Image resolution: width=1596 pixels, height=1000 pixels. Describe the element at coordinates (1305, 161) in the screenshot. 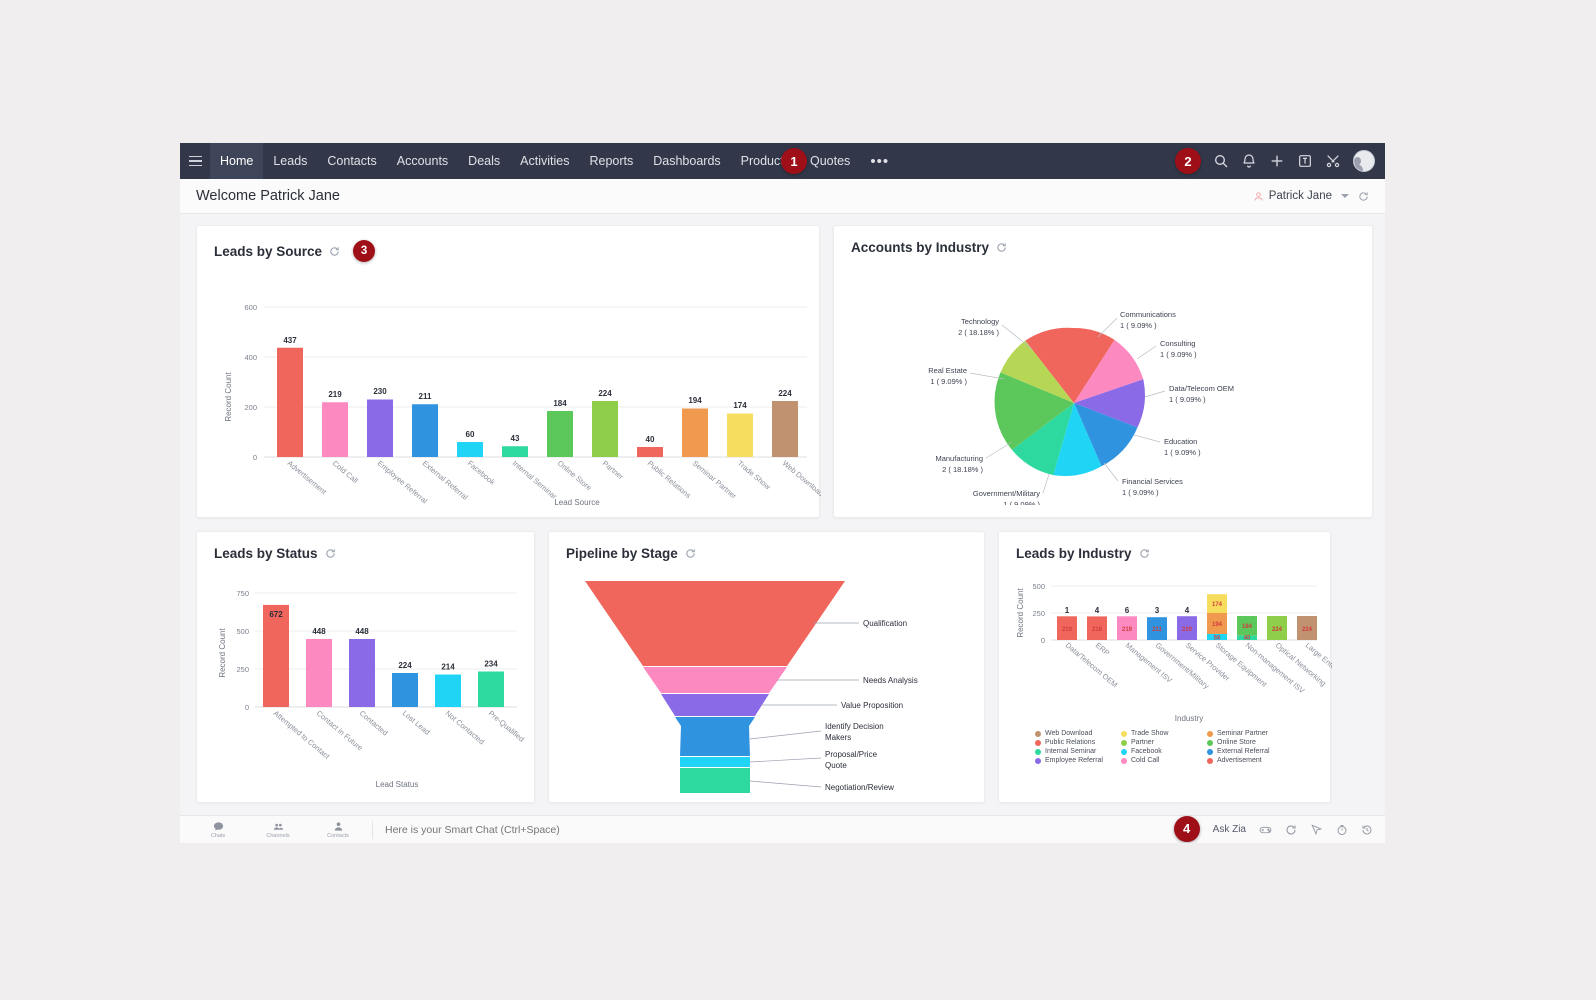

I see `calendar-icon` at that location.